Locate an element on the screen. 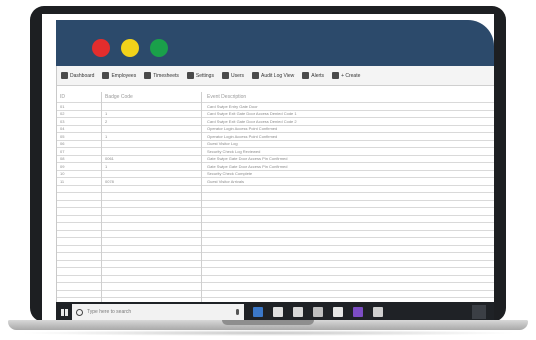  close-dot-icon is located at coordinates (101, 48).